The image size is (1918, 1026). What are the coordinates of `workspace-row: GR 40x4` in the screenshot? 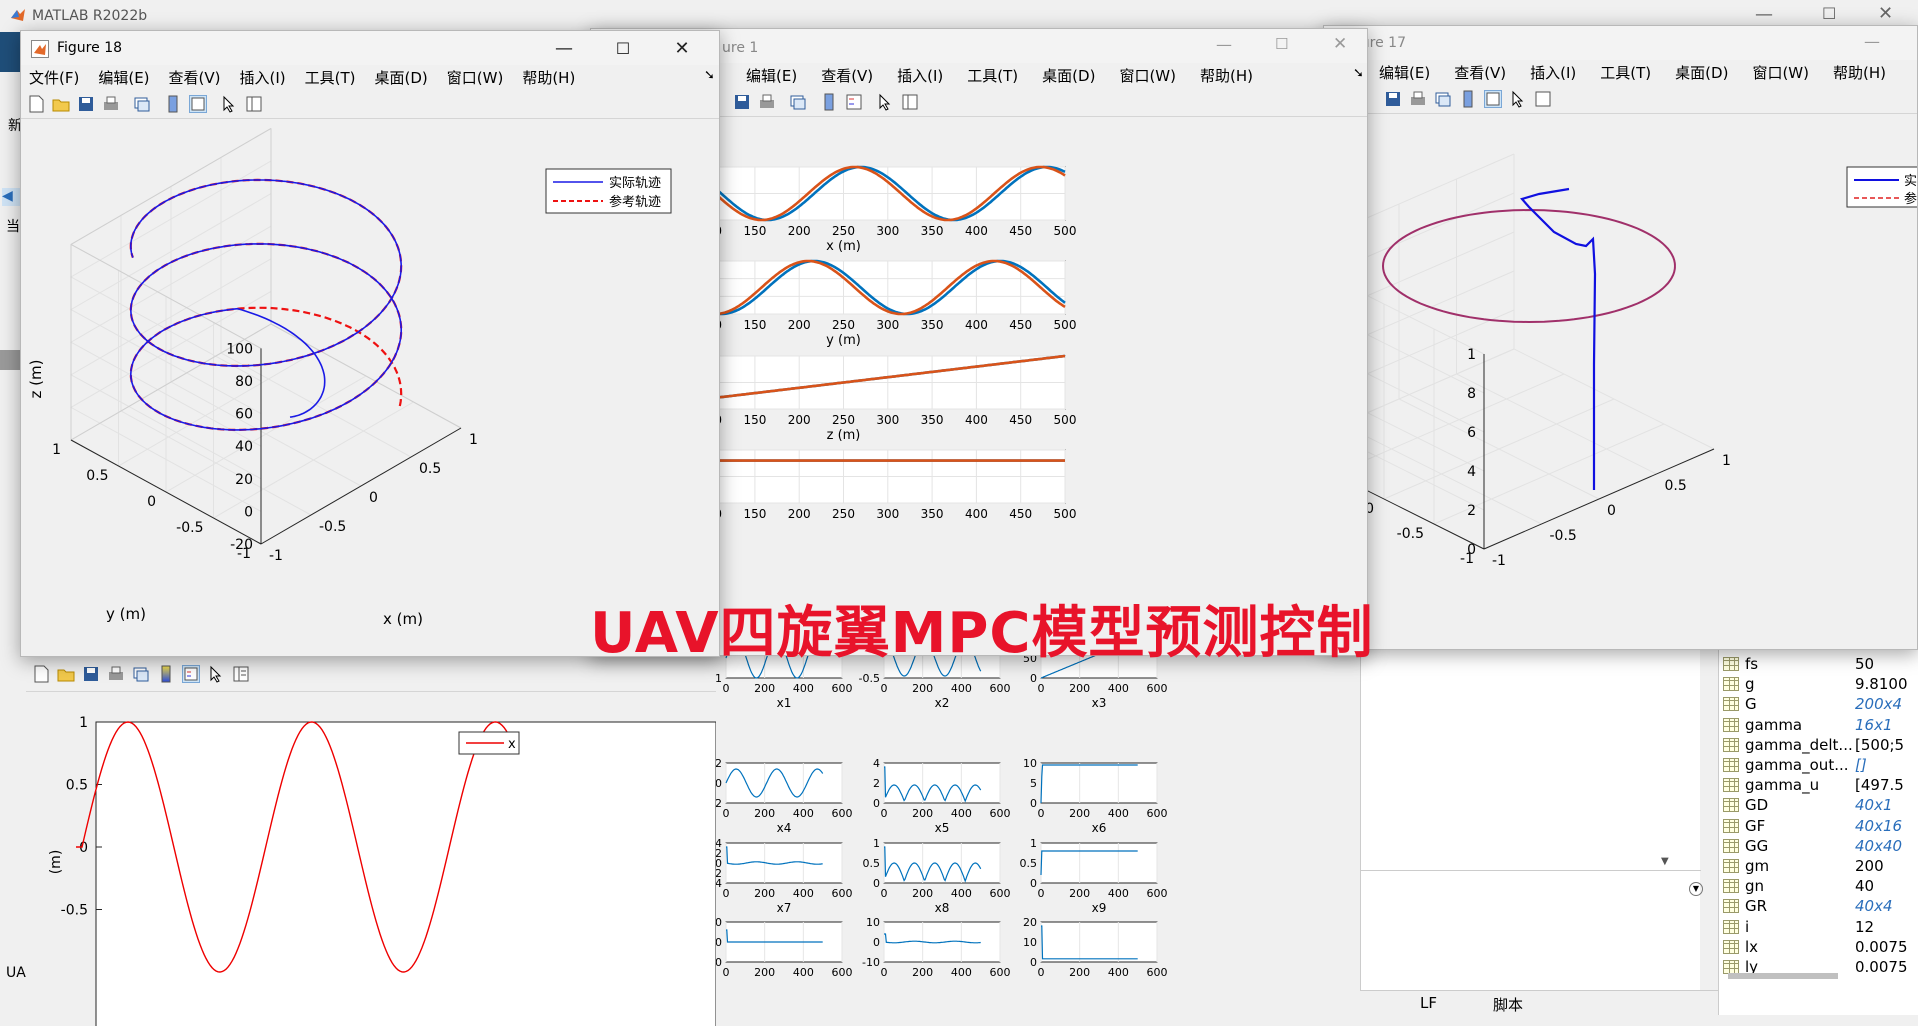 It's located at (1818, 906).